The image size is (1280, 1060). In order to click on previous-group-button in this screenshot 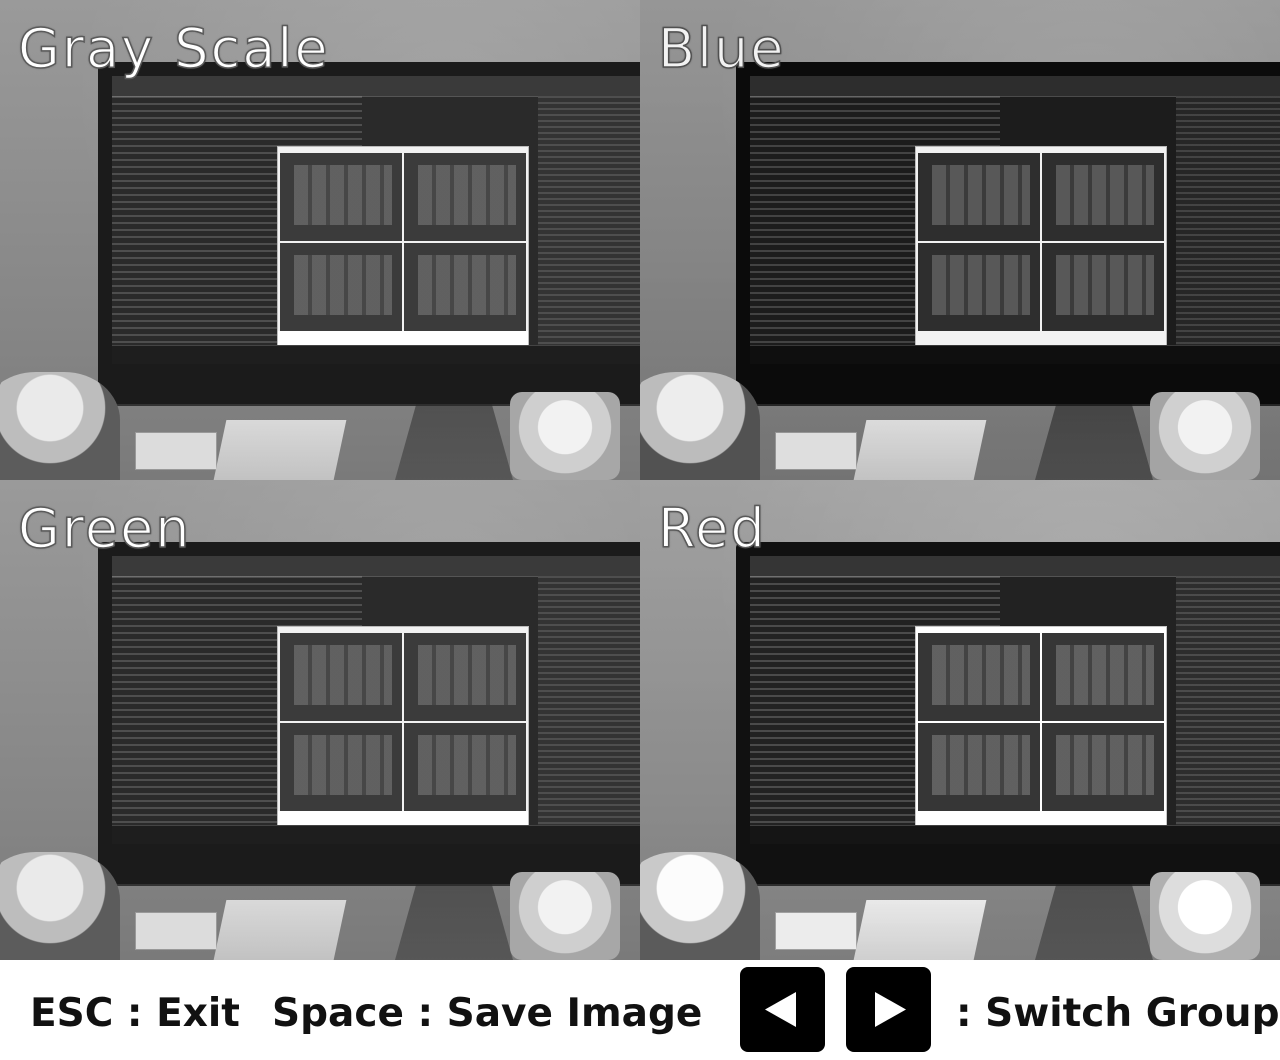, I will do `click(782, 1009)`.